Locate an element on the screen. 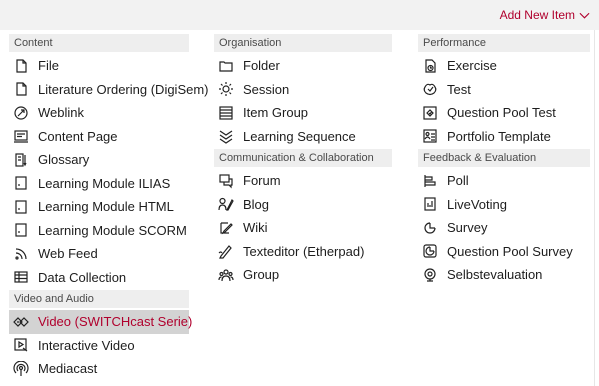  menu-item-label: Learning Module ILIAS is located at coordinates (104, 183).